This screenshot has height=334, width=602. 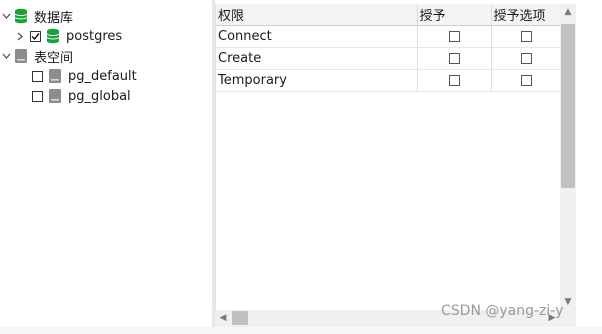 What do you see at coordinates (317, 15) in the screenshot?
I see `column-header-privilege: 权限` at bounding box center [317, 15].